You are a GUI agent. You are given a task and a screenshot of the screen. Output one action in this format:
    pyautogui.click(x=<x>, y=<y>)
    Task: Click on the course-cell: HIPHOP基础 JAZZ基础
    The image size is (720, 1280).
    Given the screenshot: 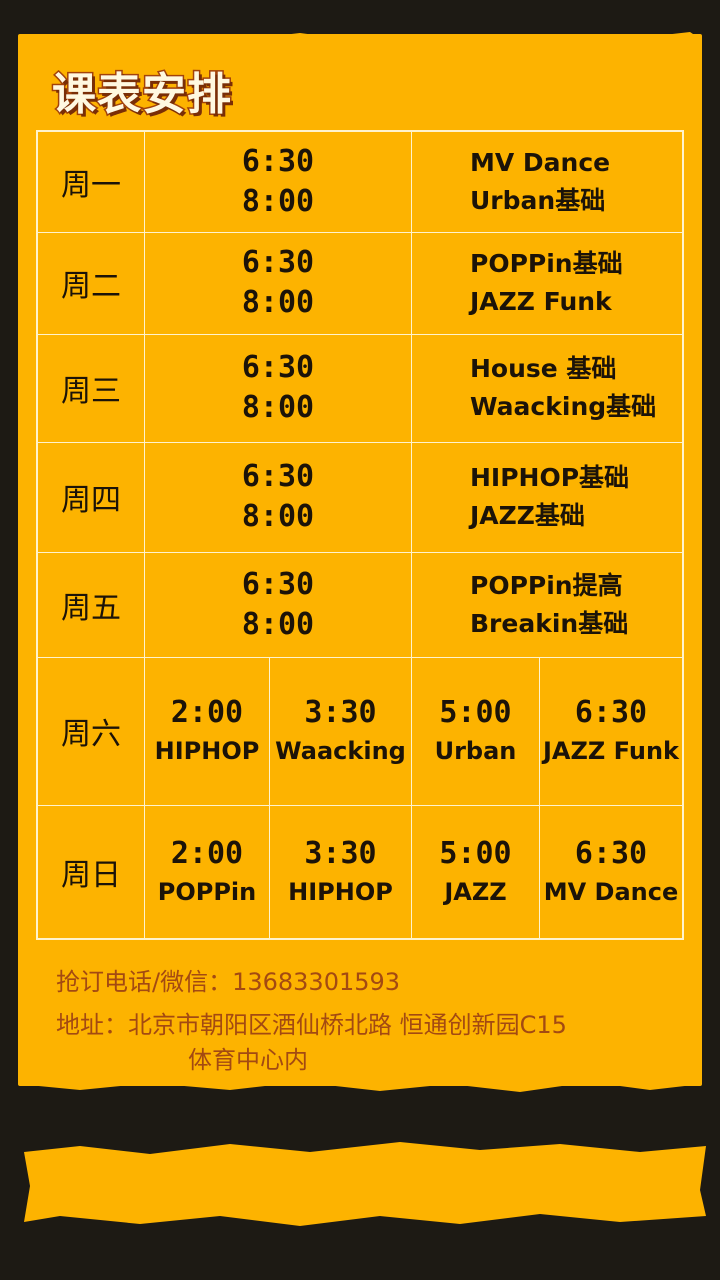 What is the action you would take?
    pyautogui.click(x=547, y=497)
    